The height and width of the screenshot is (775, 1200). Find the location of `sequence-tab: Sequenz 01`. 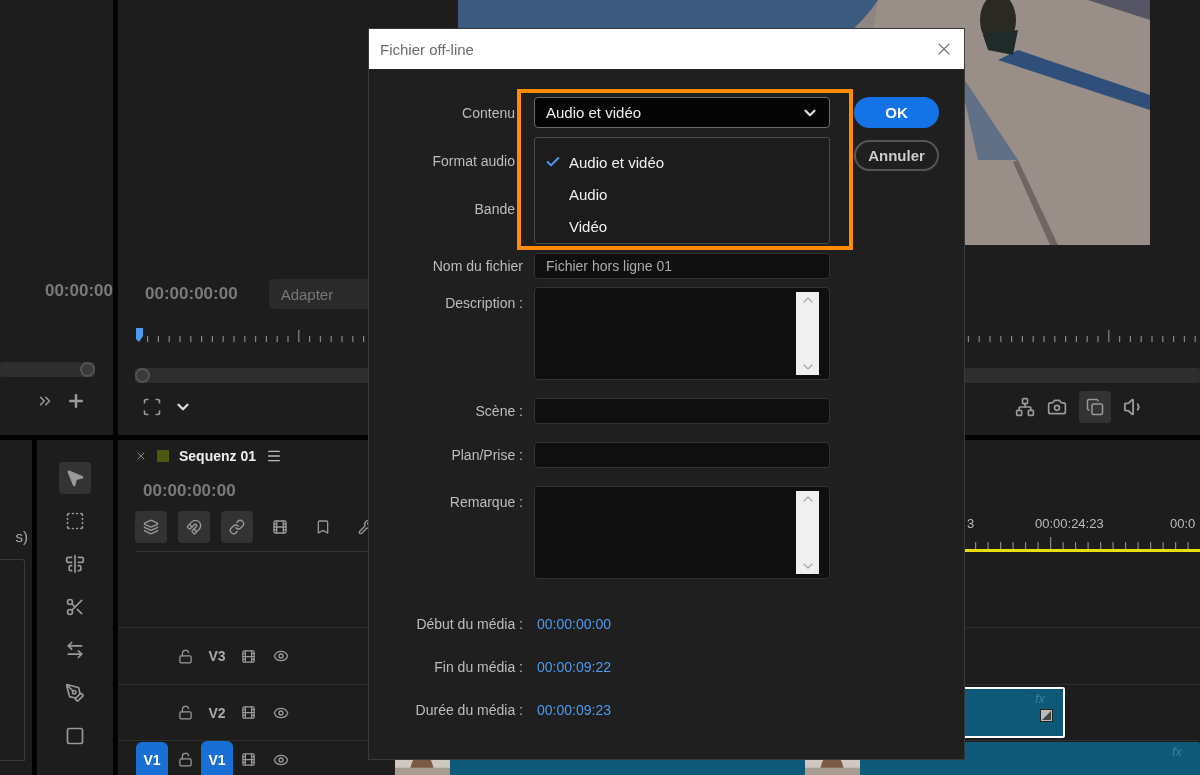

sequence-tab: Sequenz 01 is located at coordinates (218, 456).